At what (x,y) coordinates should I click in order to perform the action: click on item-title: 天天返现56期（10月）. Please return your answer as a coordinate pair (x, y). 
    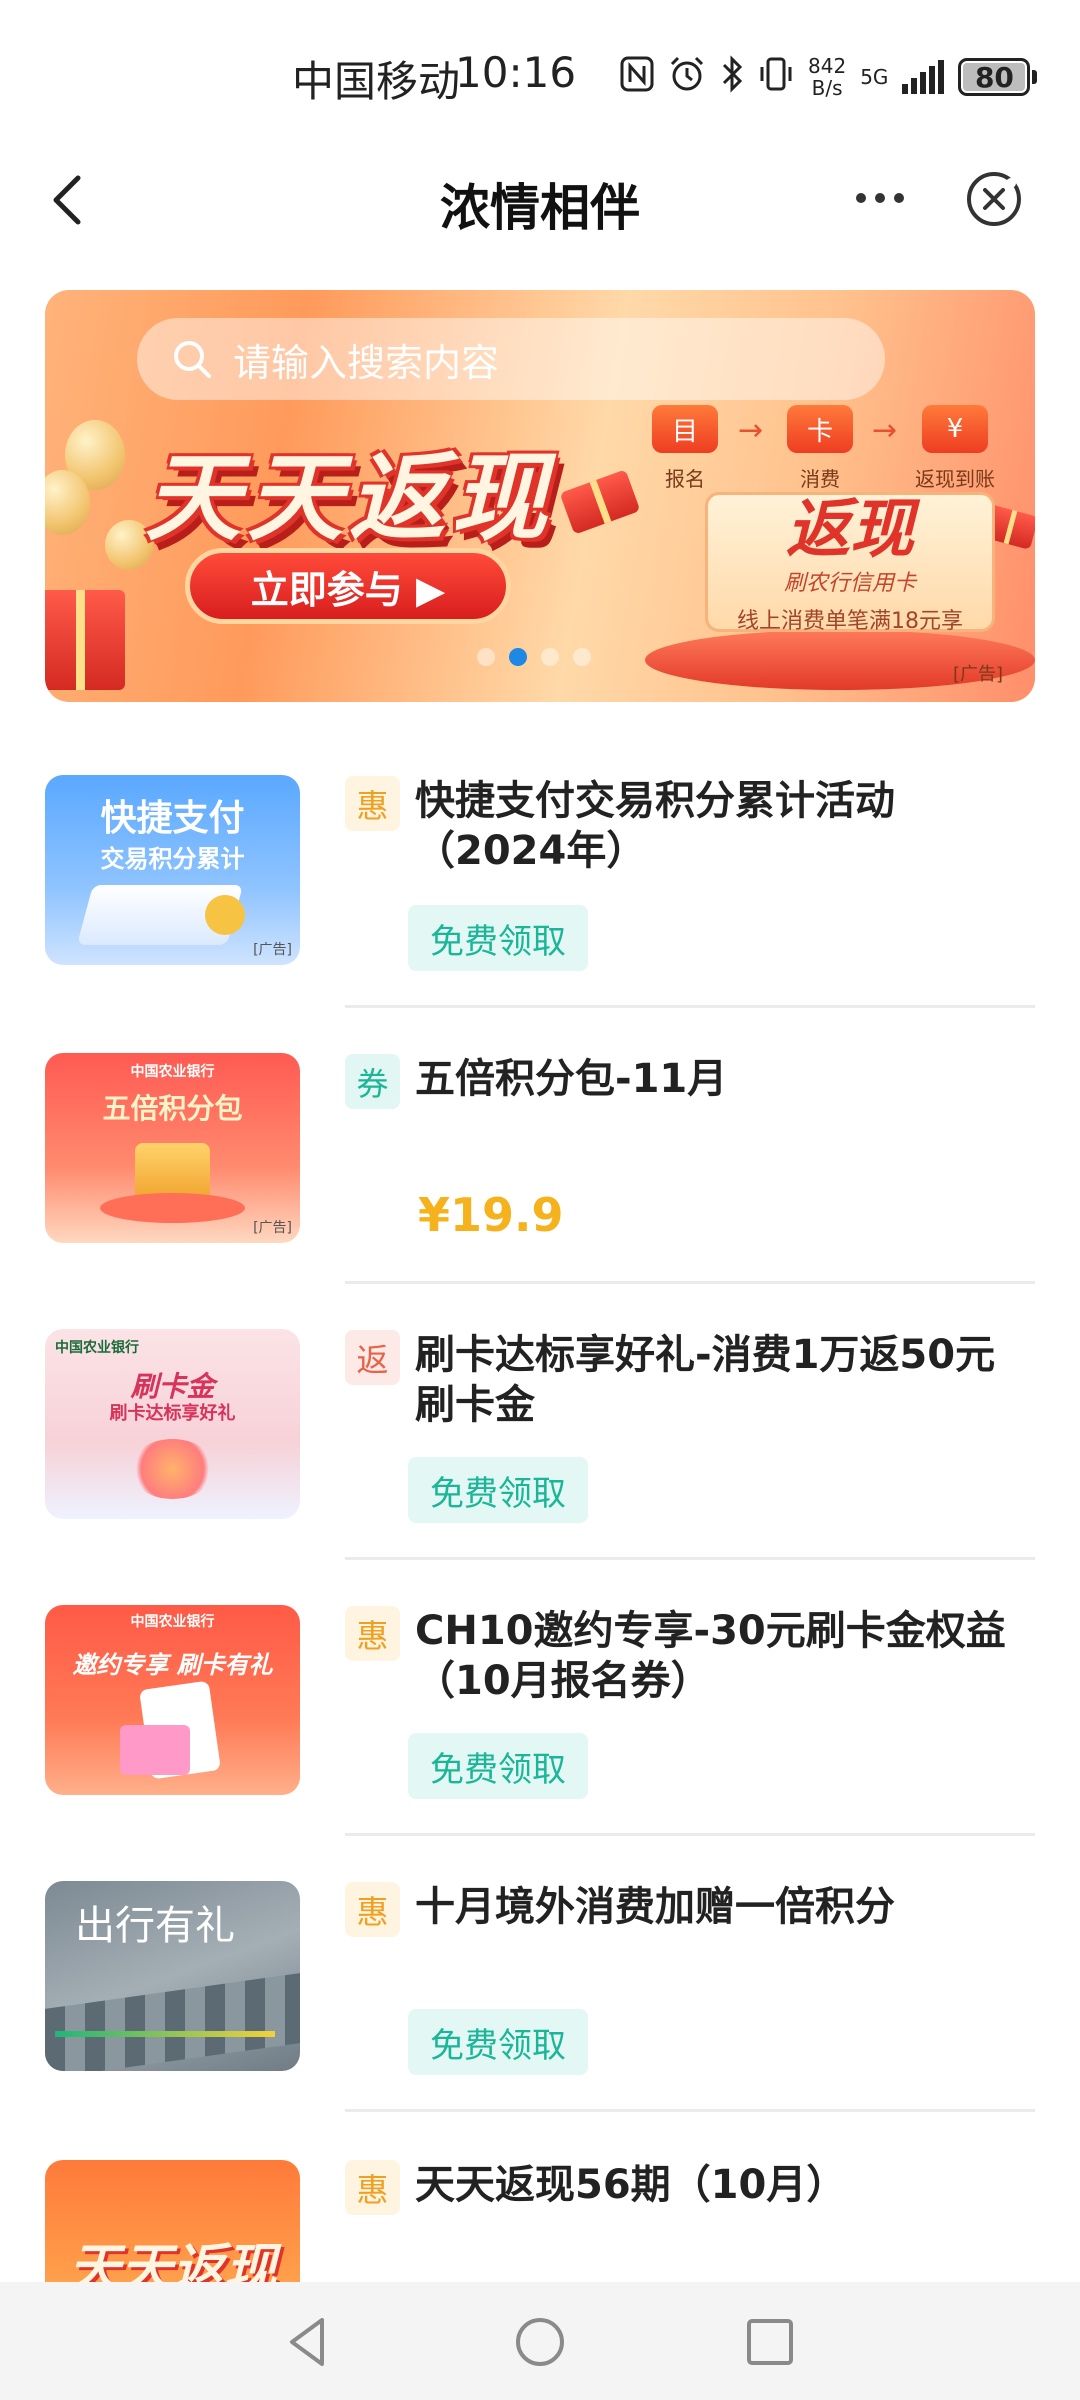
    Looking at the image, I should click on (631, 2185).